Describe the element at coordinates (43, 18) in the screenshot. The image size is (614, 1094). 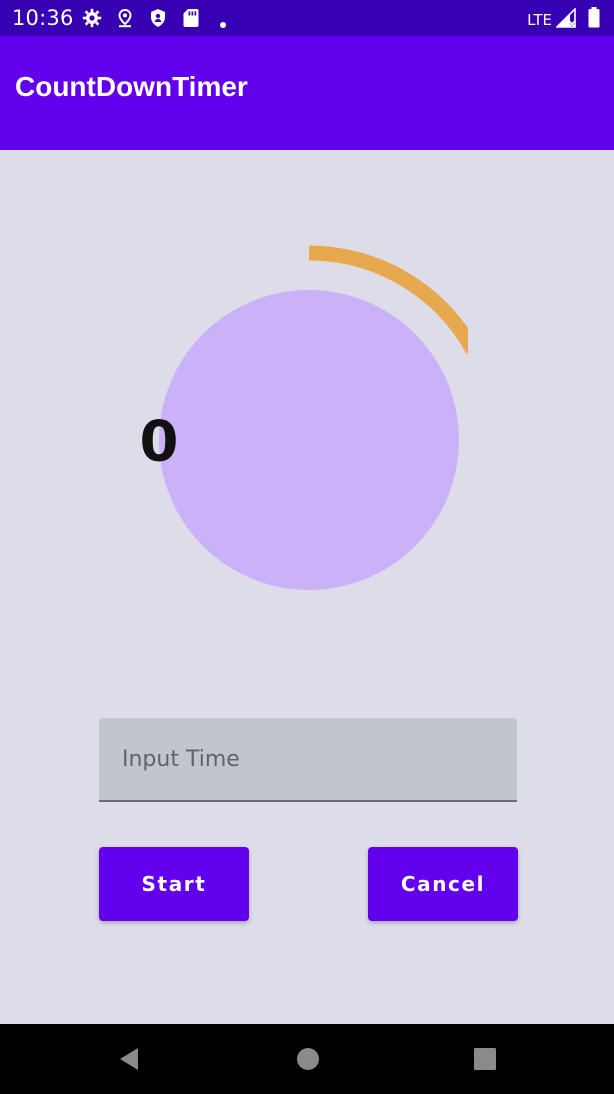
I see `status-time: 10:36` at that location.